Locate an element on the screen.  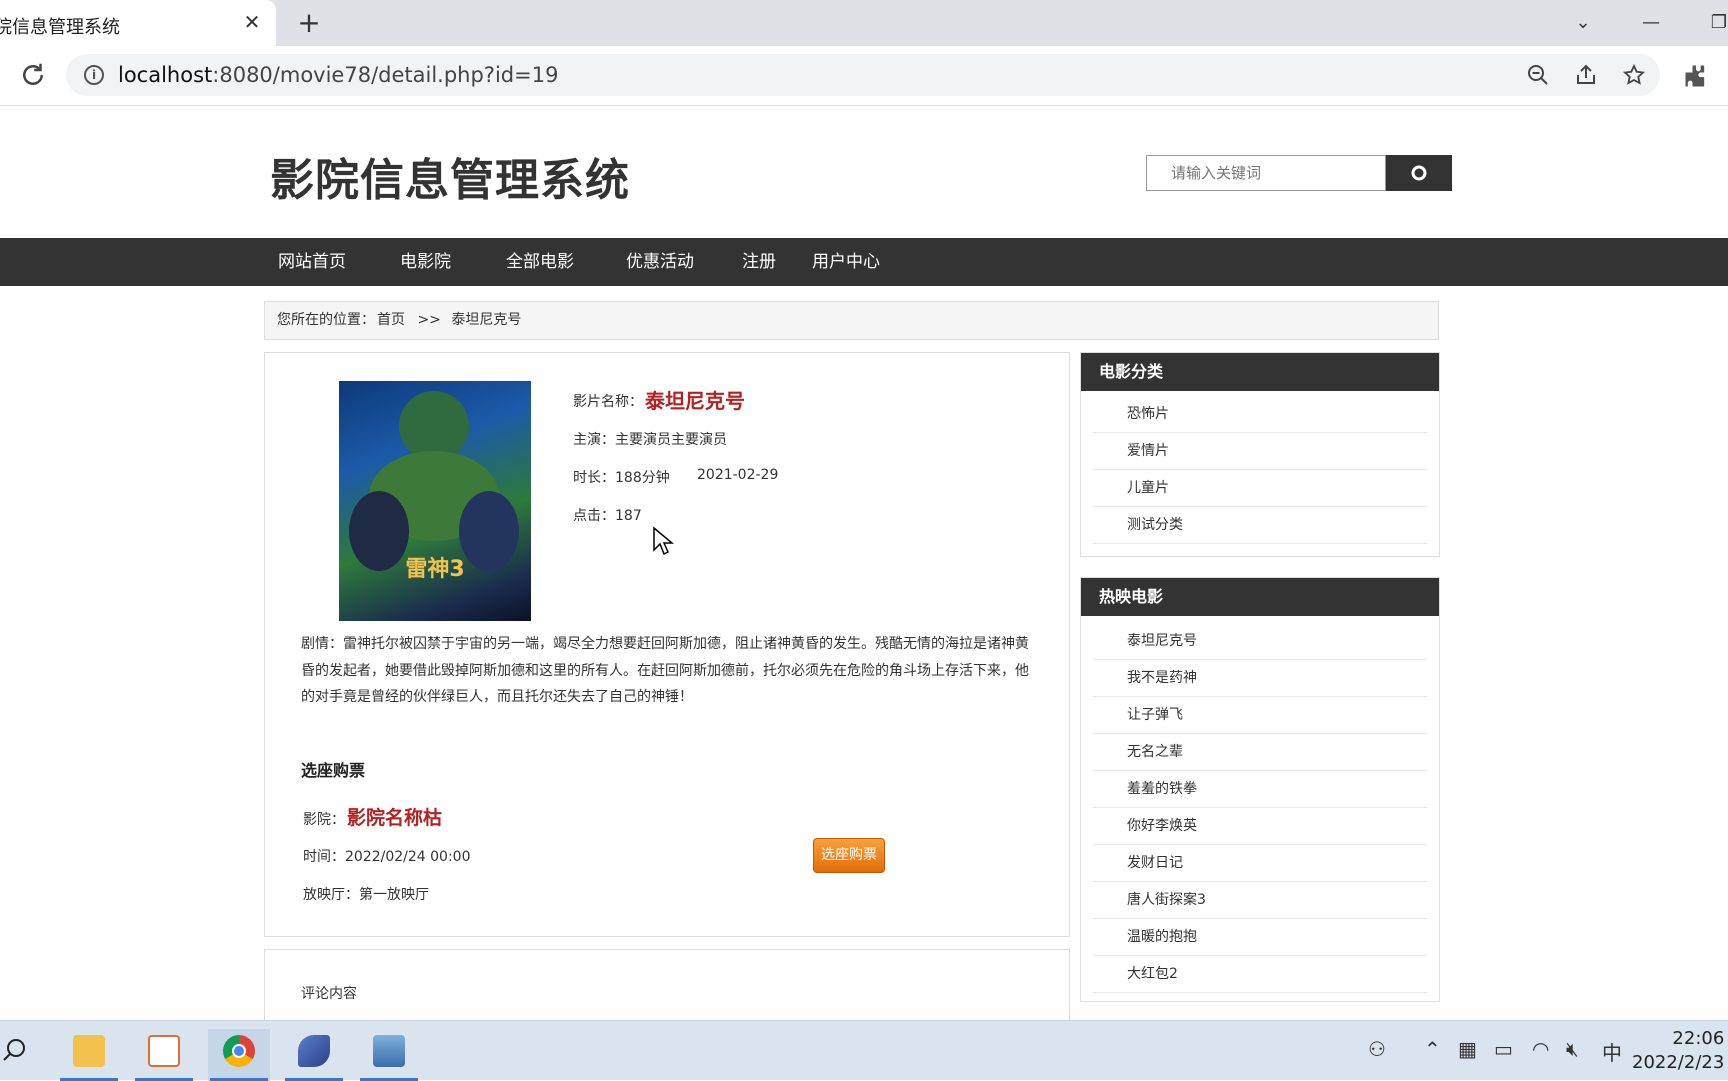
category-item: 爱情片 is located at coordinates (1260, 451).